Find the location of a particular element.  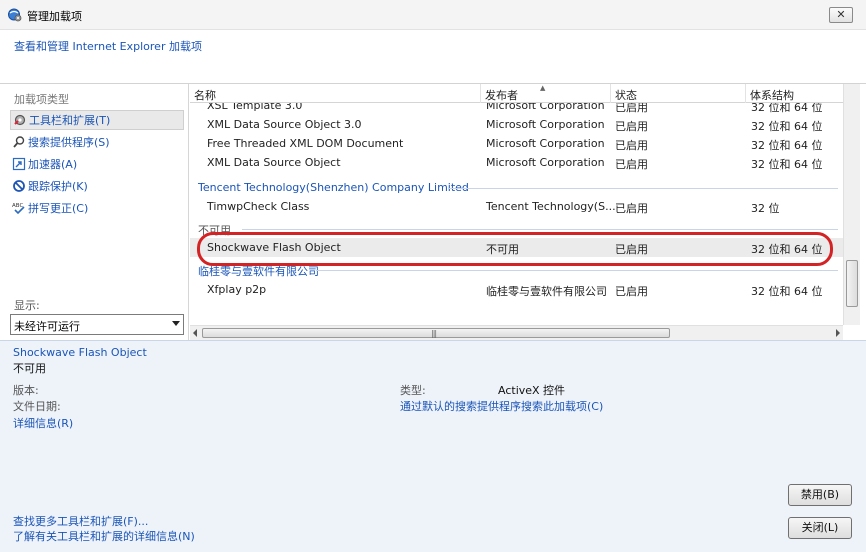

type-label: 类型: is located at coordinates (413, 390).